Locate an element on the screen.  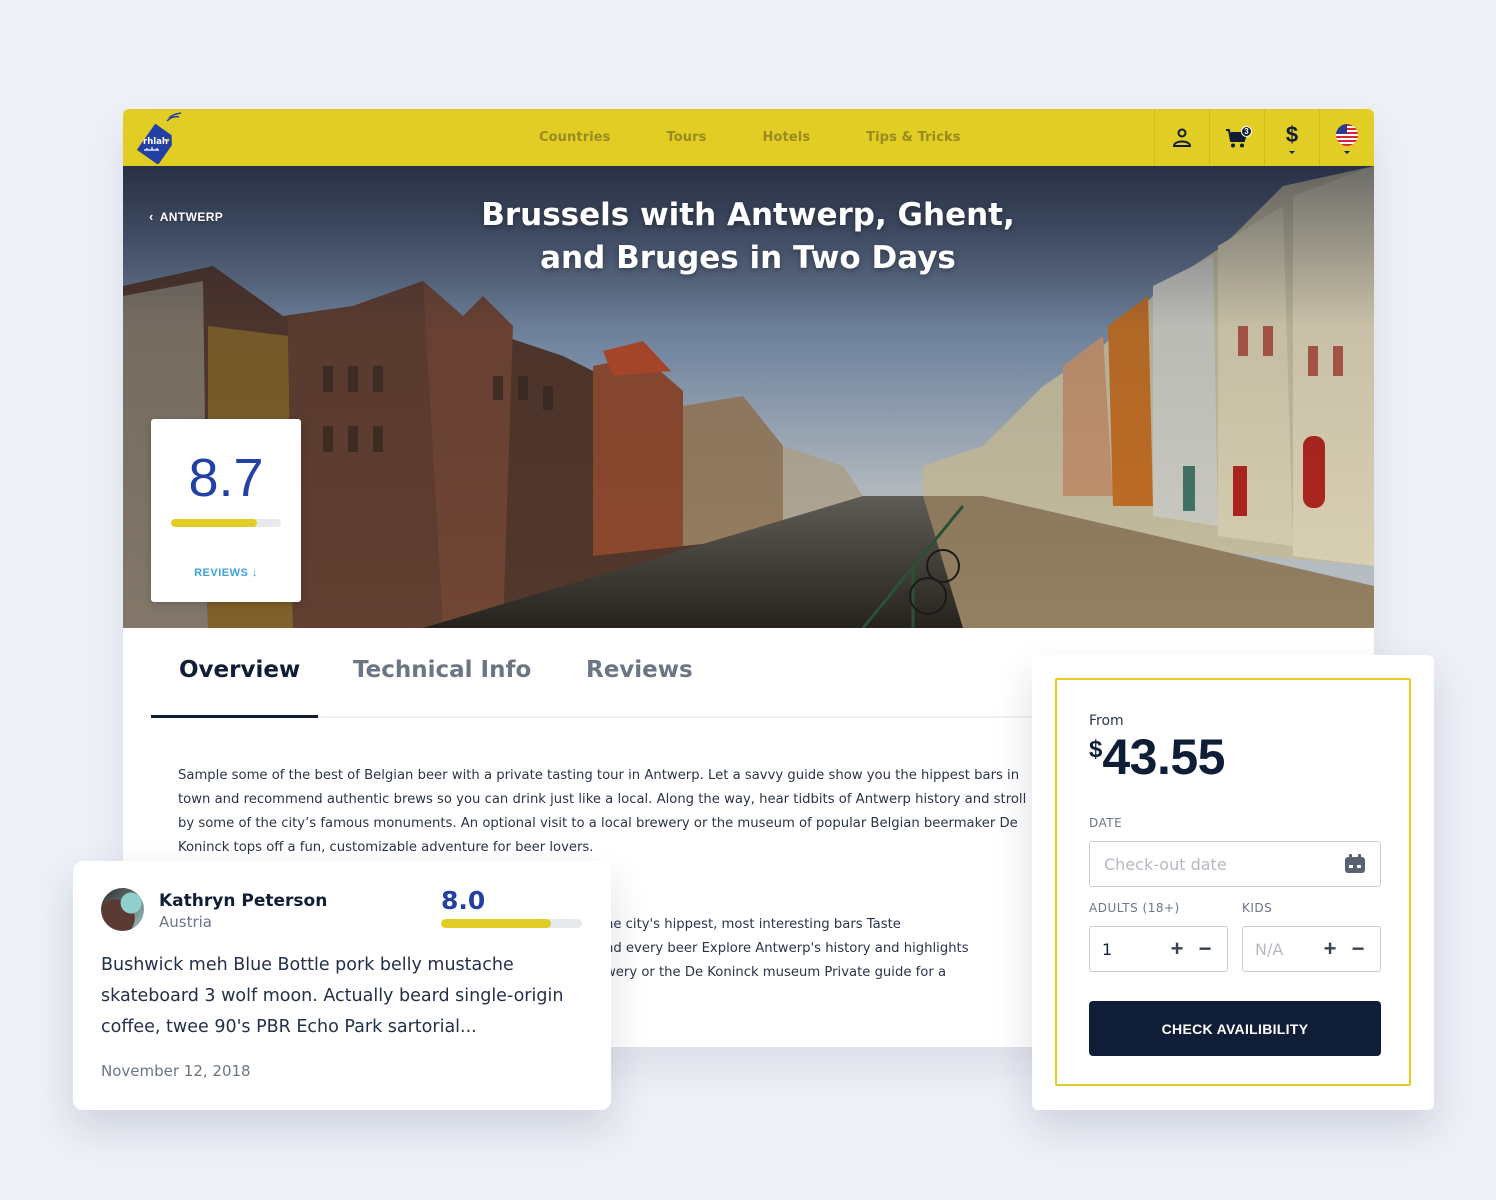
review-score: 8.0 is located at coordinates (463, 900).